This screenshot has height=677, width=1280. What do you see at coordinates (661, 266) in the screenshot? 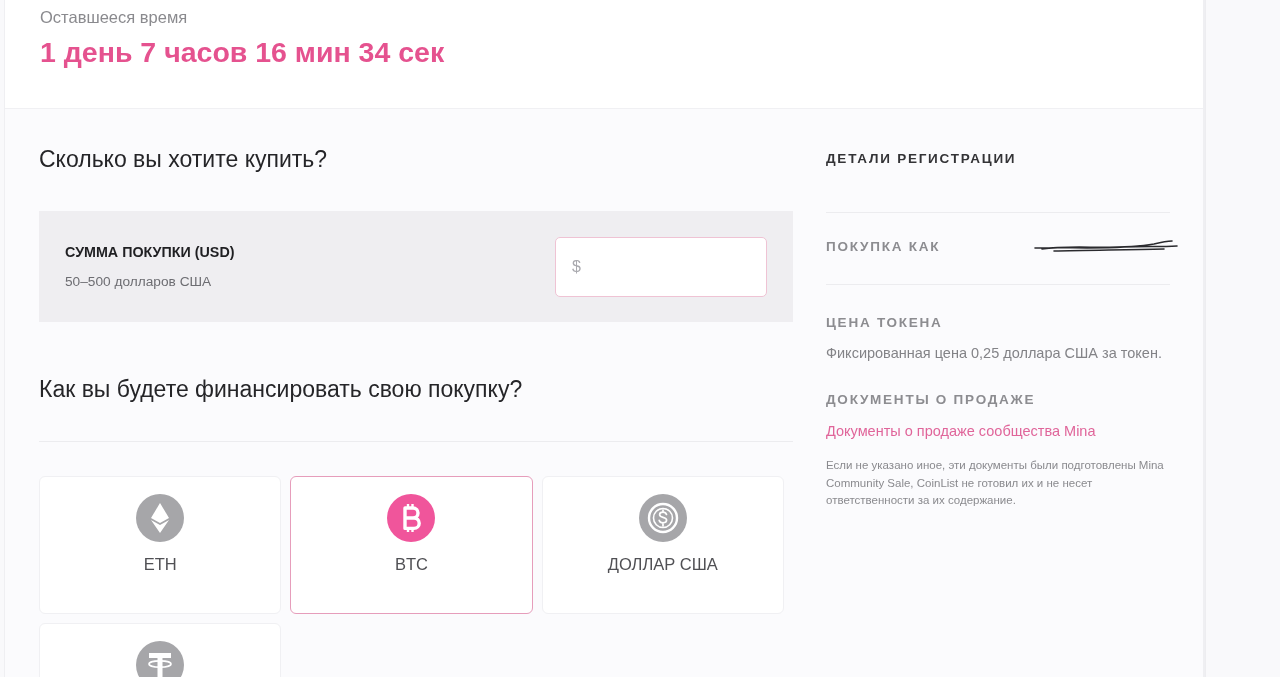
I see `amount-input-field: $` at bounding box center [661, 266].